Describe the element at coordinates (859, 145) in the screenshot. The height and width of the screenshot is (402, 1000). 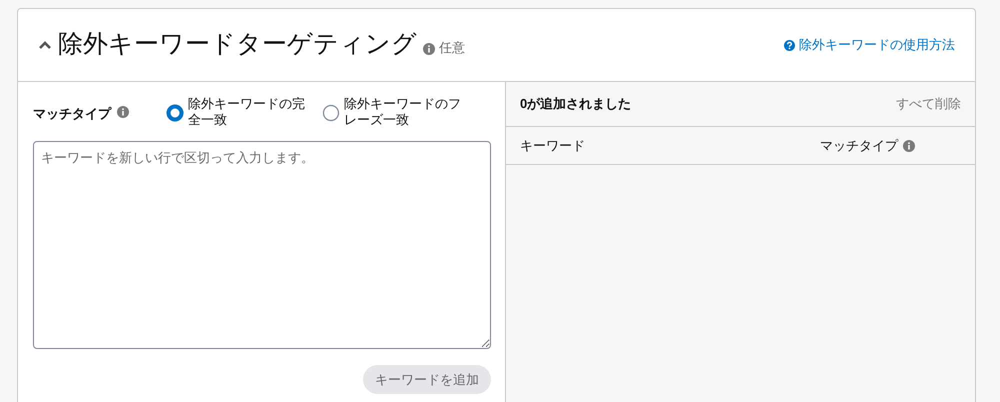
I see `column-header: マッチタイプ` at that location.